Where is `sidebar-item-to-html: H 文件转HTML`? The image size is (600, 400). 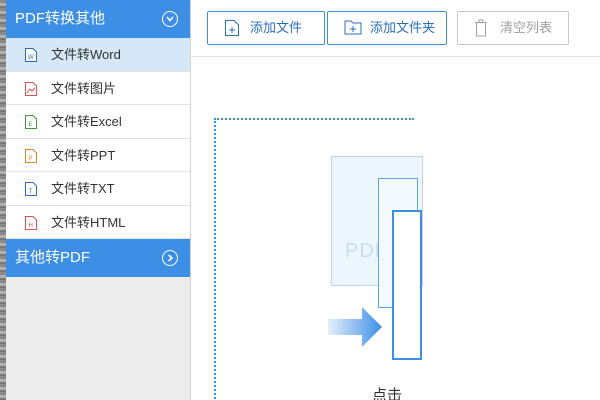 sidebar-item-to-html: H 文件转HTML is located at coordinates (98, 222).